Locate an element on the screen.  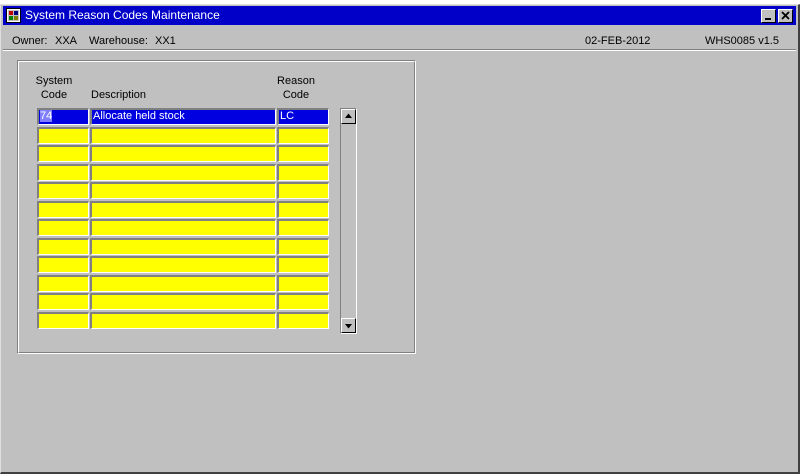
minimize-icon is located at coordinates (768, 19).